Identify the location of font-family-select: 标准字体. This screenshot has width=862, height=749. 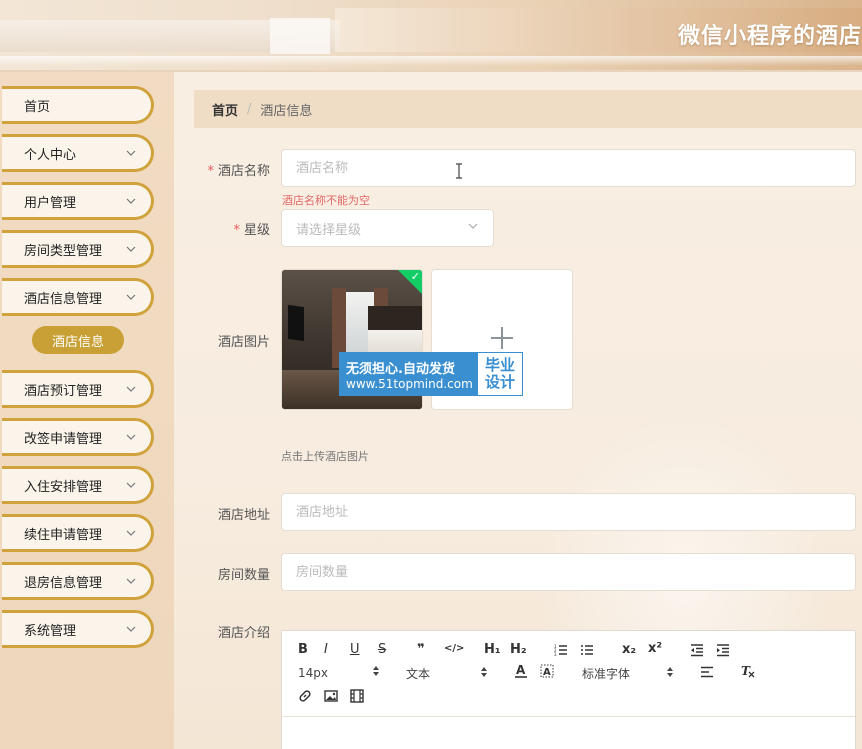
(628, 673).